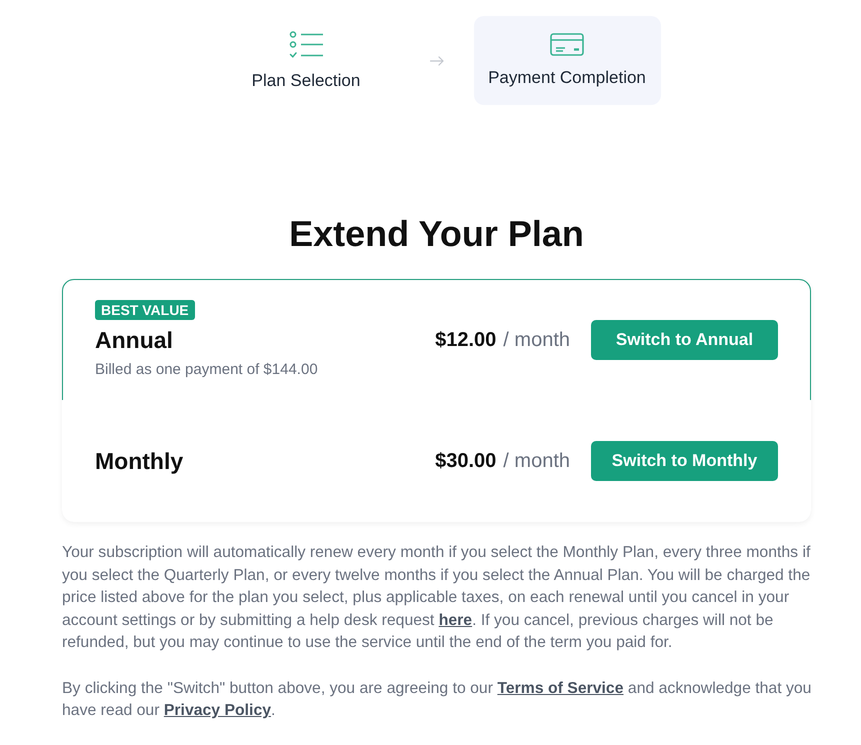 This screenshot has height=745, width=861. I want to click on text-link: Terms of Service, so click(560, 688).